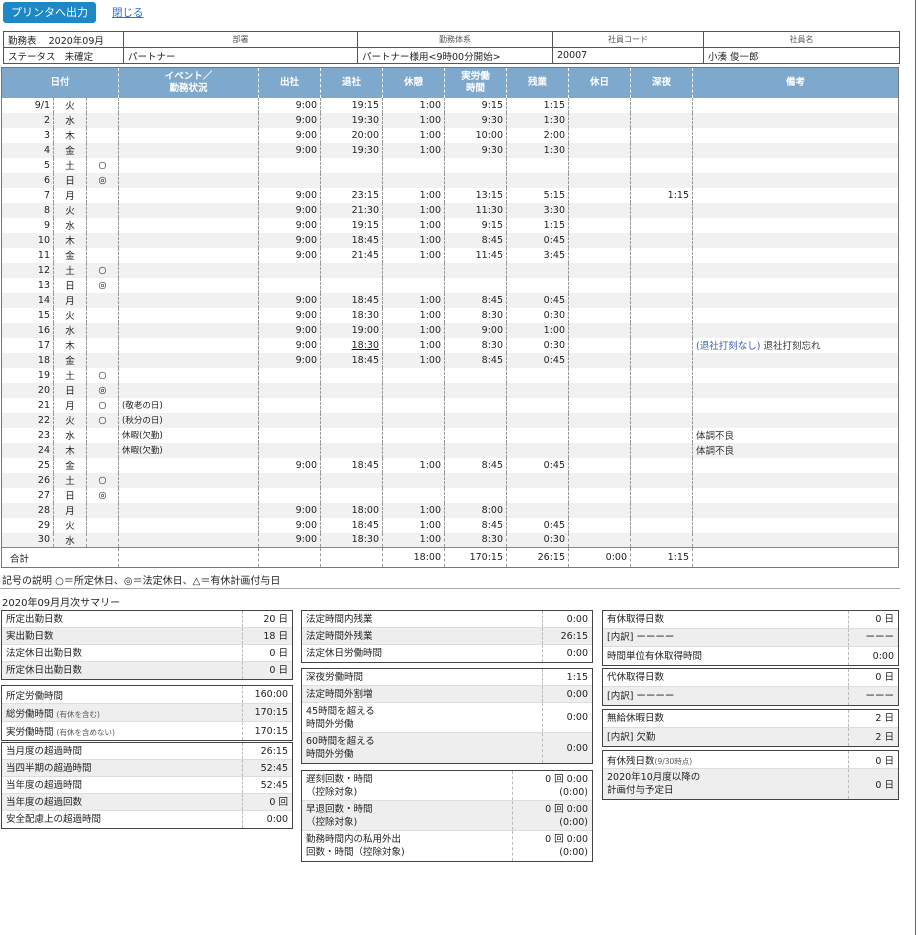 This screenshot has width=918, height=935. I want to click on toolbar: プリンタへ出力 閉じる, so click(73, 12).